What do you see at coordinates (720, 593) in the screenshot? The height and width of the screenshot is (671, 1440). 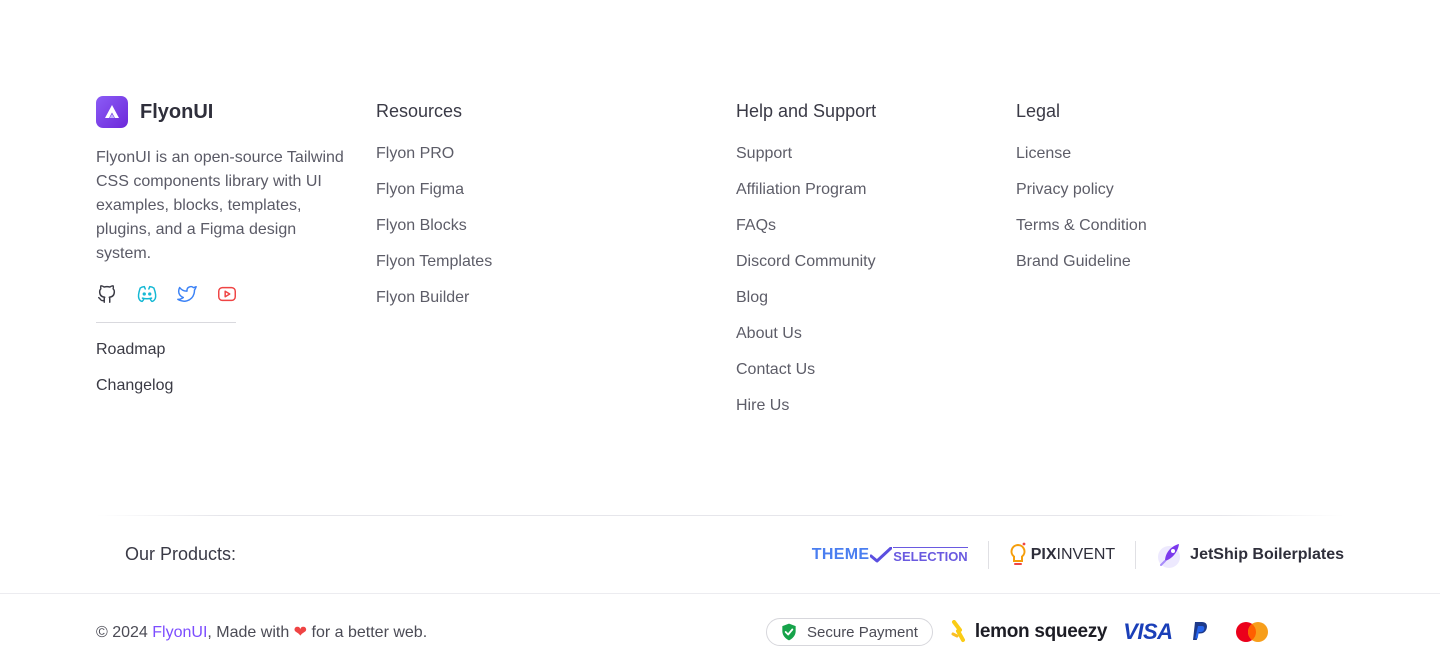 I see `bottom-divider` at bounding box center [720, 593].